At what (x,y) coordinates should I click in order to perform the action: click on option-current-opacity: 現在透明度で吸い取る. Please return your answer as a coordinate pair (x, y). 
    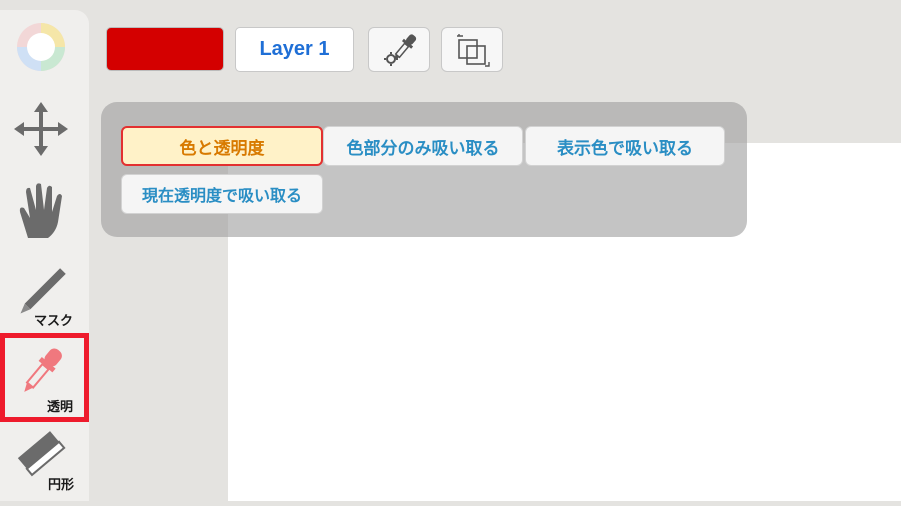
    Looking at the image, I should click on (222, 194).